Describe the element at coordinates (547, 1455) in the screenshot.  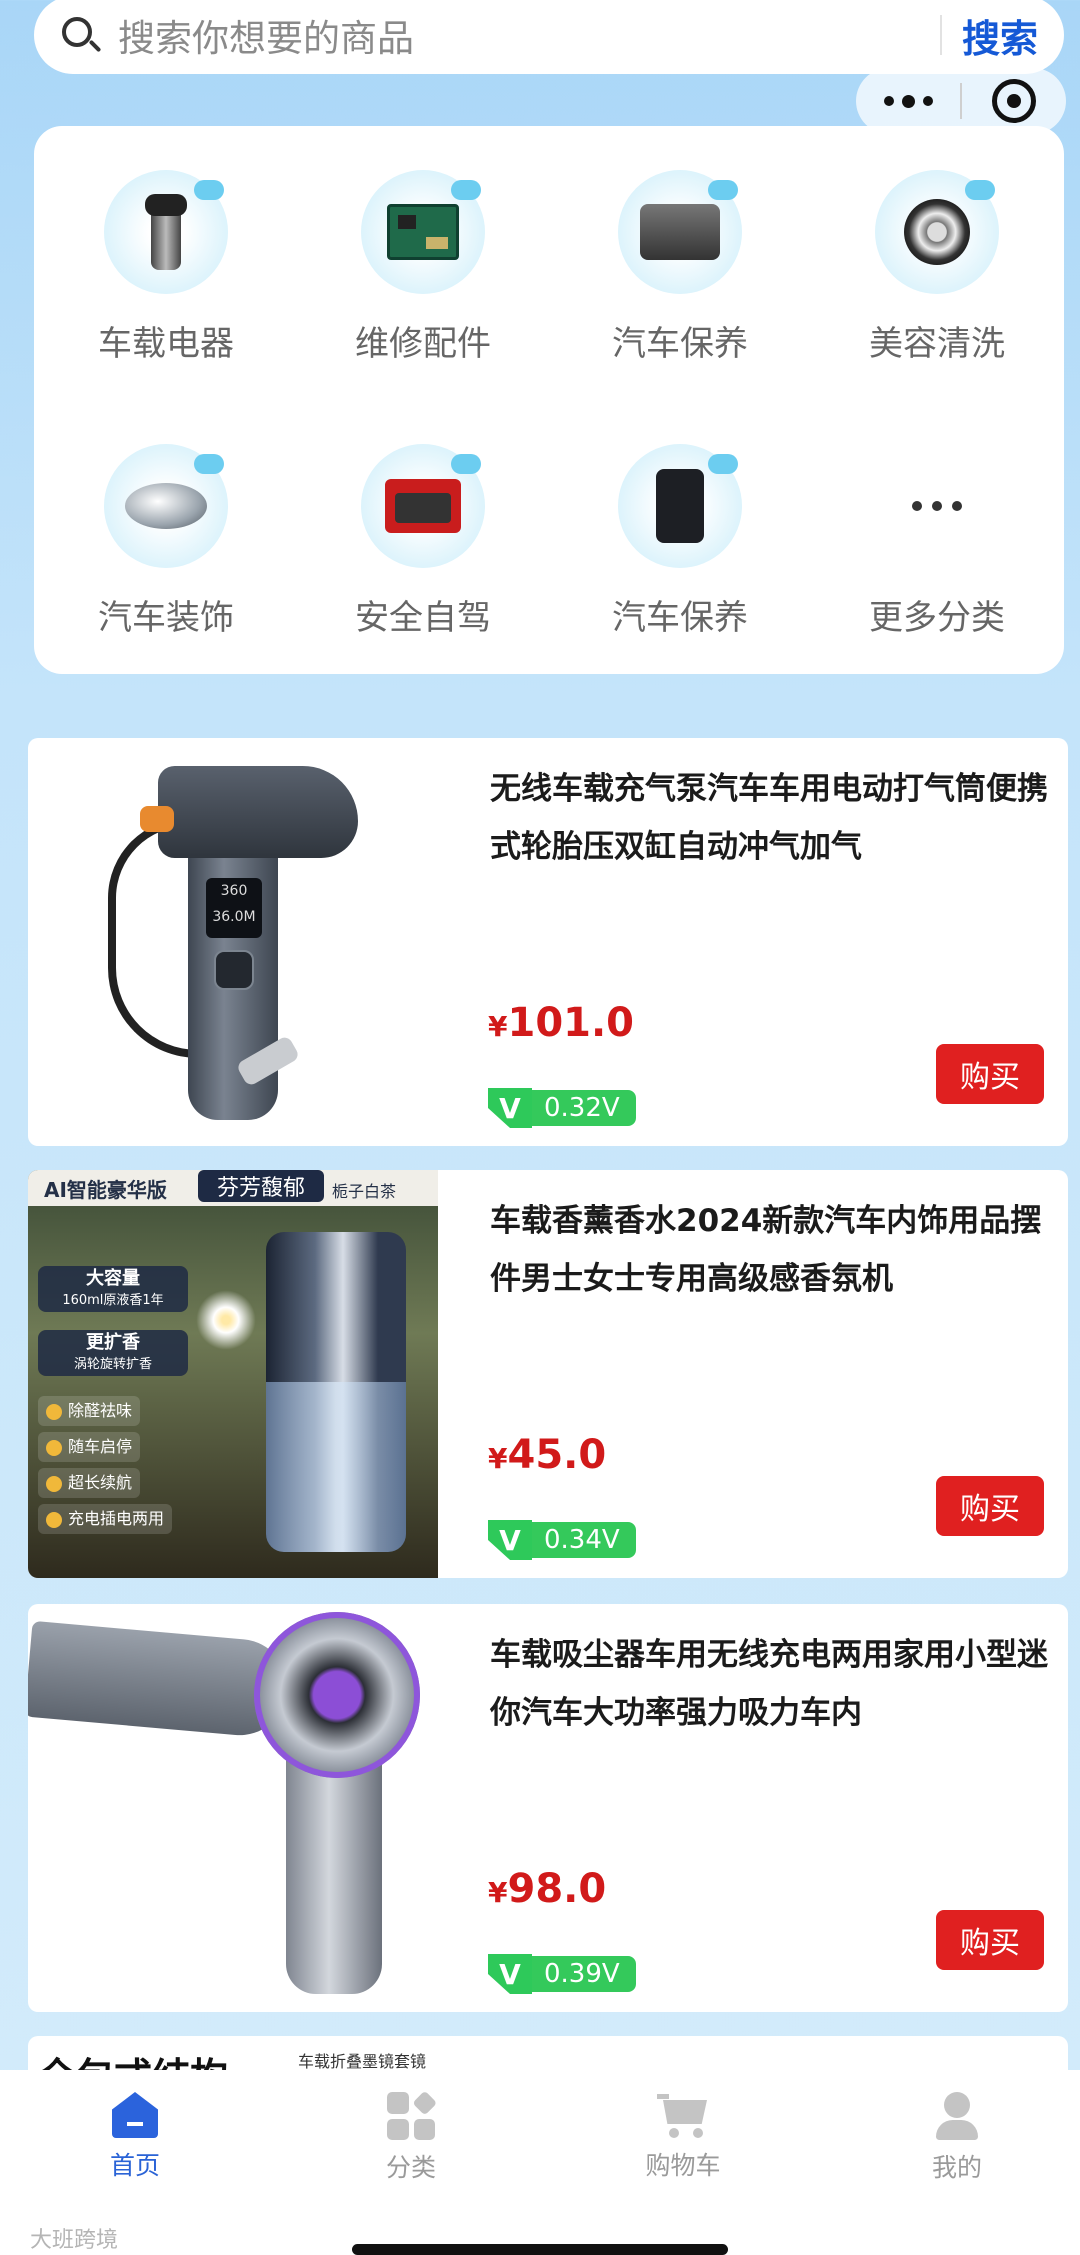
I see `product-price: ¥45.0` at that location.